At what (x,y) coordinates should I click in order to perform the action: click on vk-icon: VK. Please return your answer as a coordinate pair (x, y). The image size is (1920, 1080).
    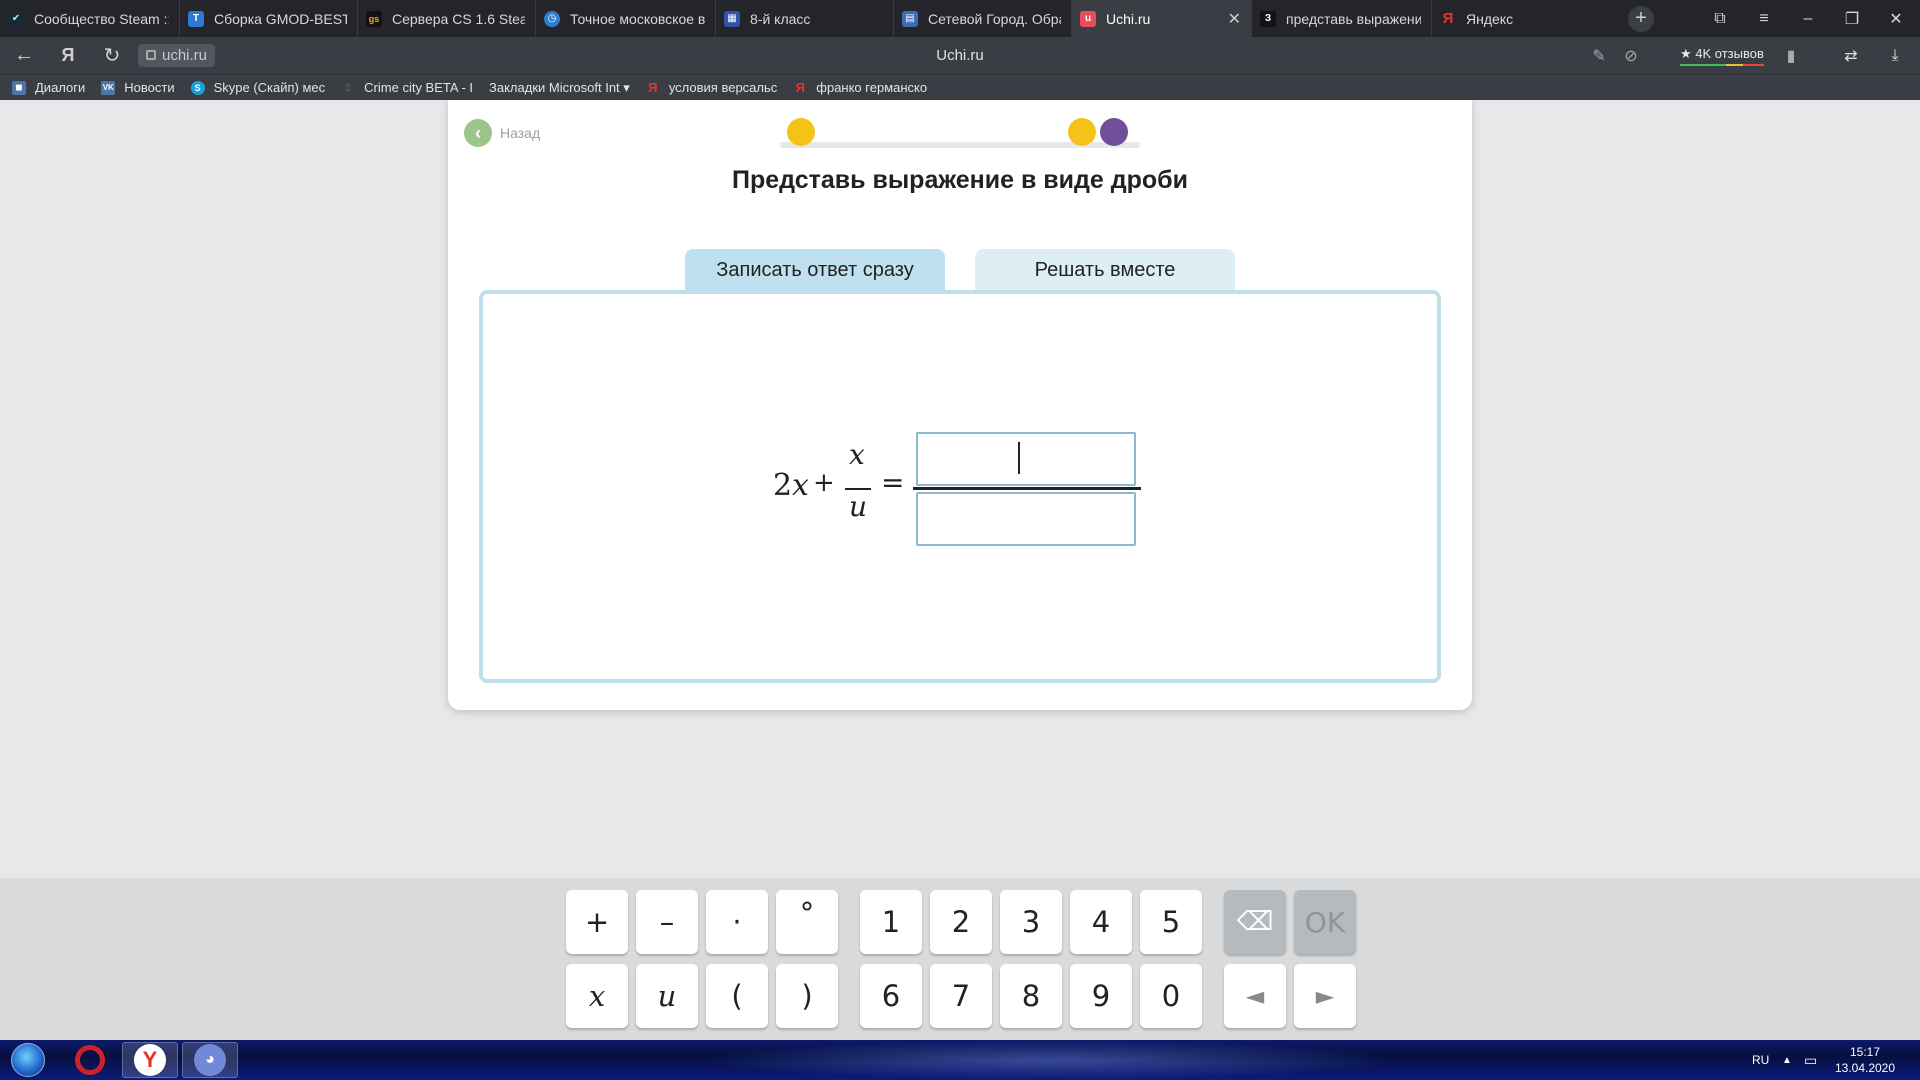
    Looking at the image, I should click on (108, 87).